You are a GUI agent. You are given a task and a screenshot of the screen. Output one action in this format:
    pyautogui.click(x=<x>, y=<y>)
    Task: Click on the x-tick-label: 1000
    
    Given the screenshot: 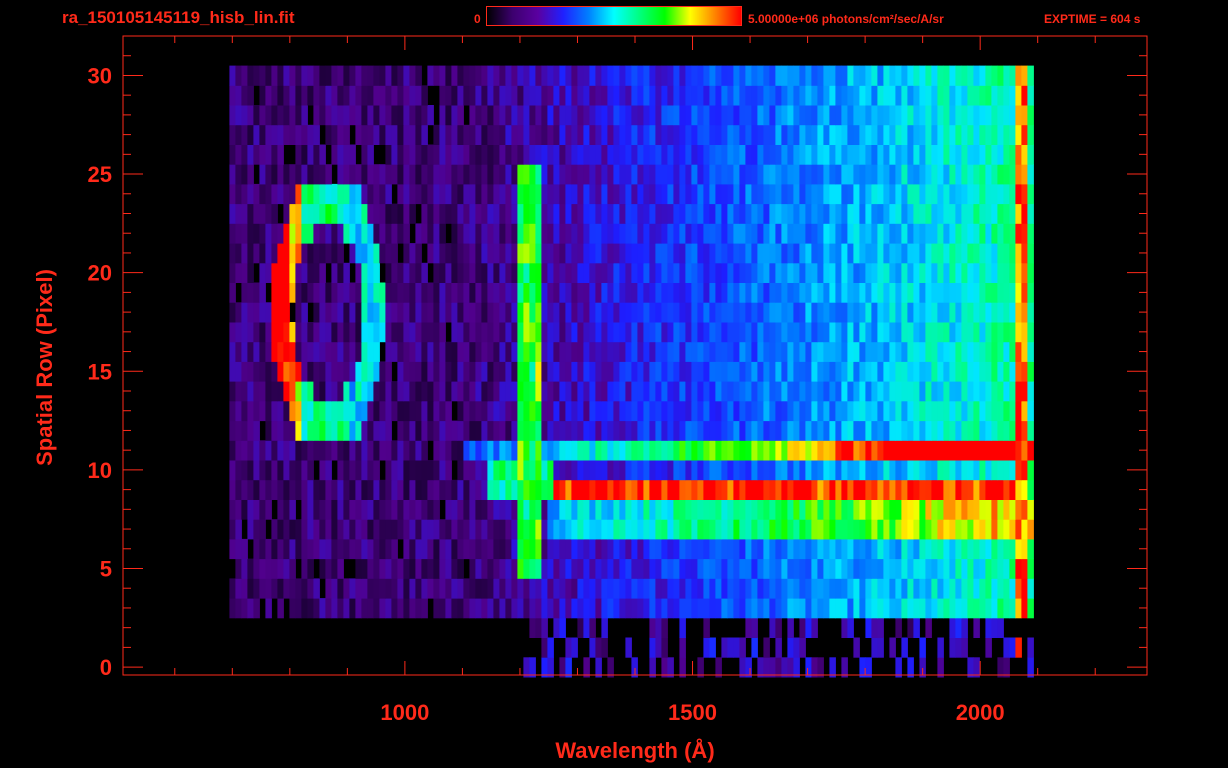 What is the action you would take?
    pyautogui.click(x=404, y=712)
    